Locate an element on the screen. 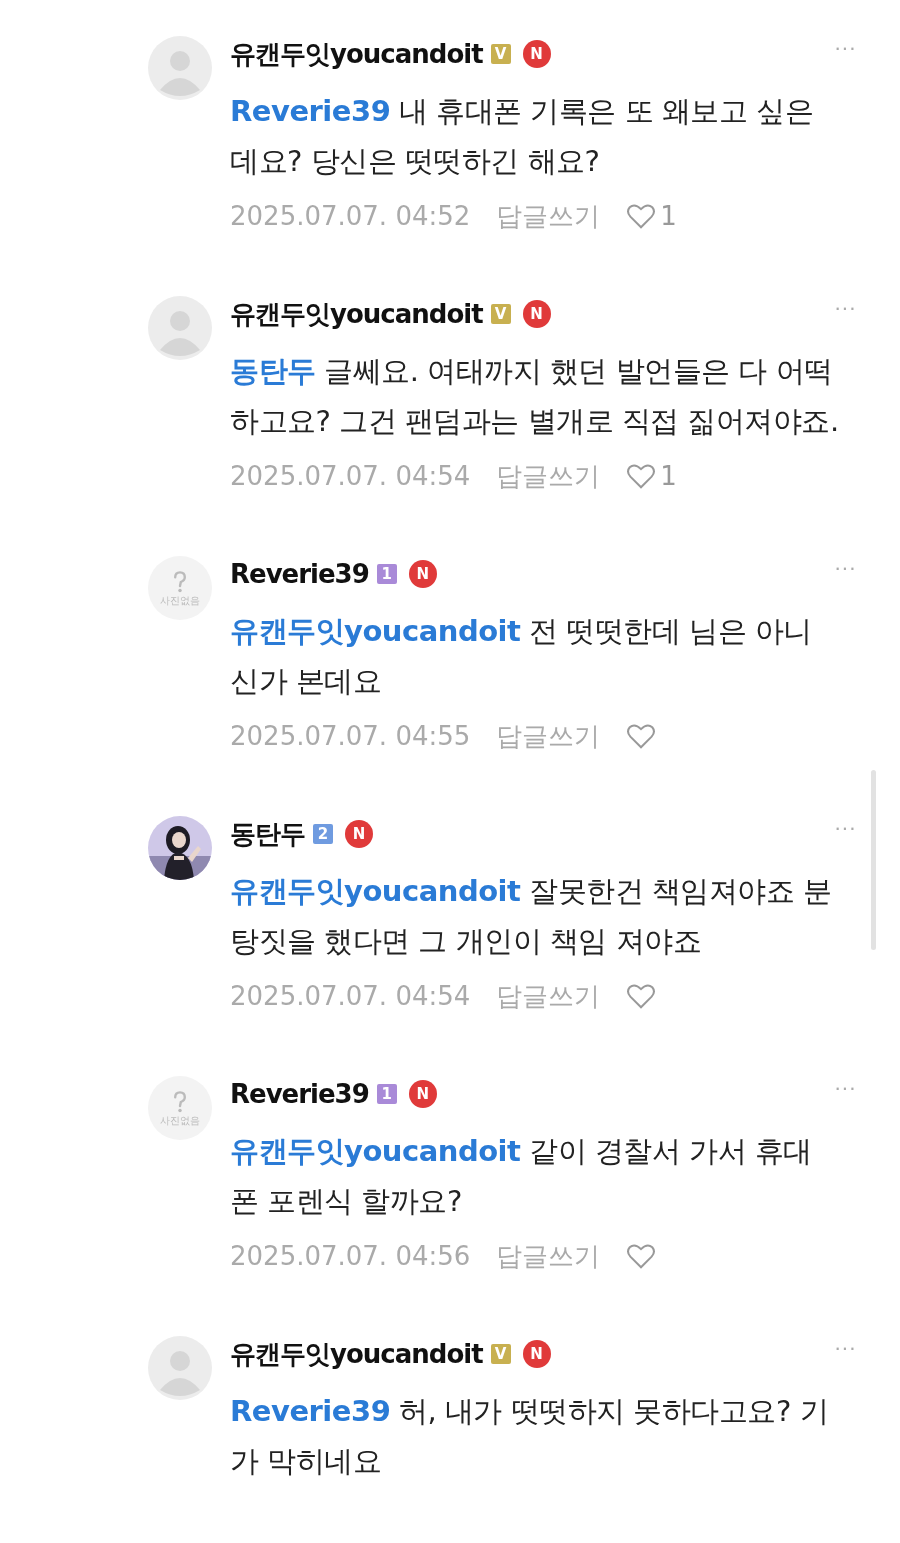  level-badge: 2 is located at coordinates (323, 834).